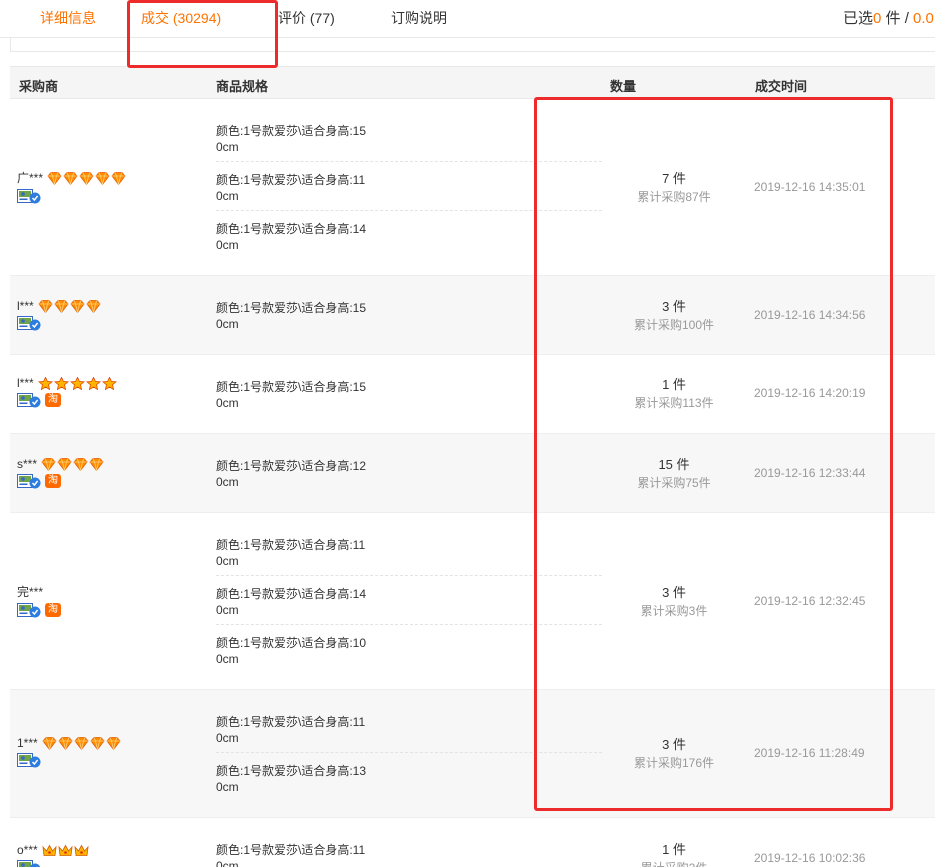 This screenshot has height=867, width=935. Describe the element at coordinates (674, 197) in the screenshot. I see `qty-total: 累计采购87件` at that location.